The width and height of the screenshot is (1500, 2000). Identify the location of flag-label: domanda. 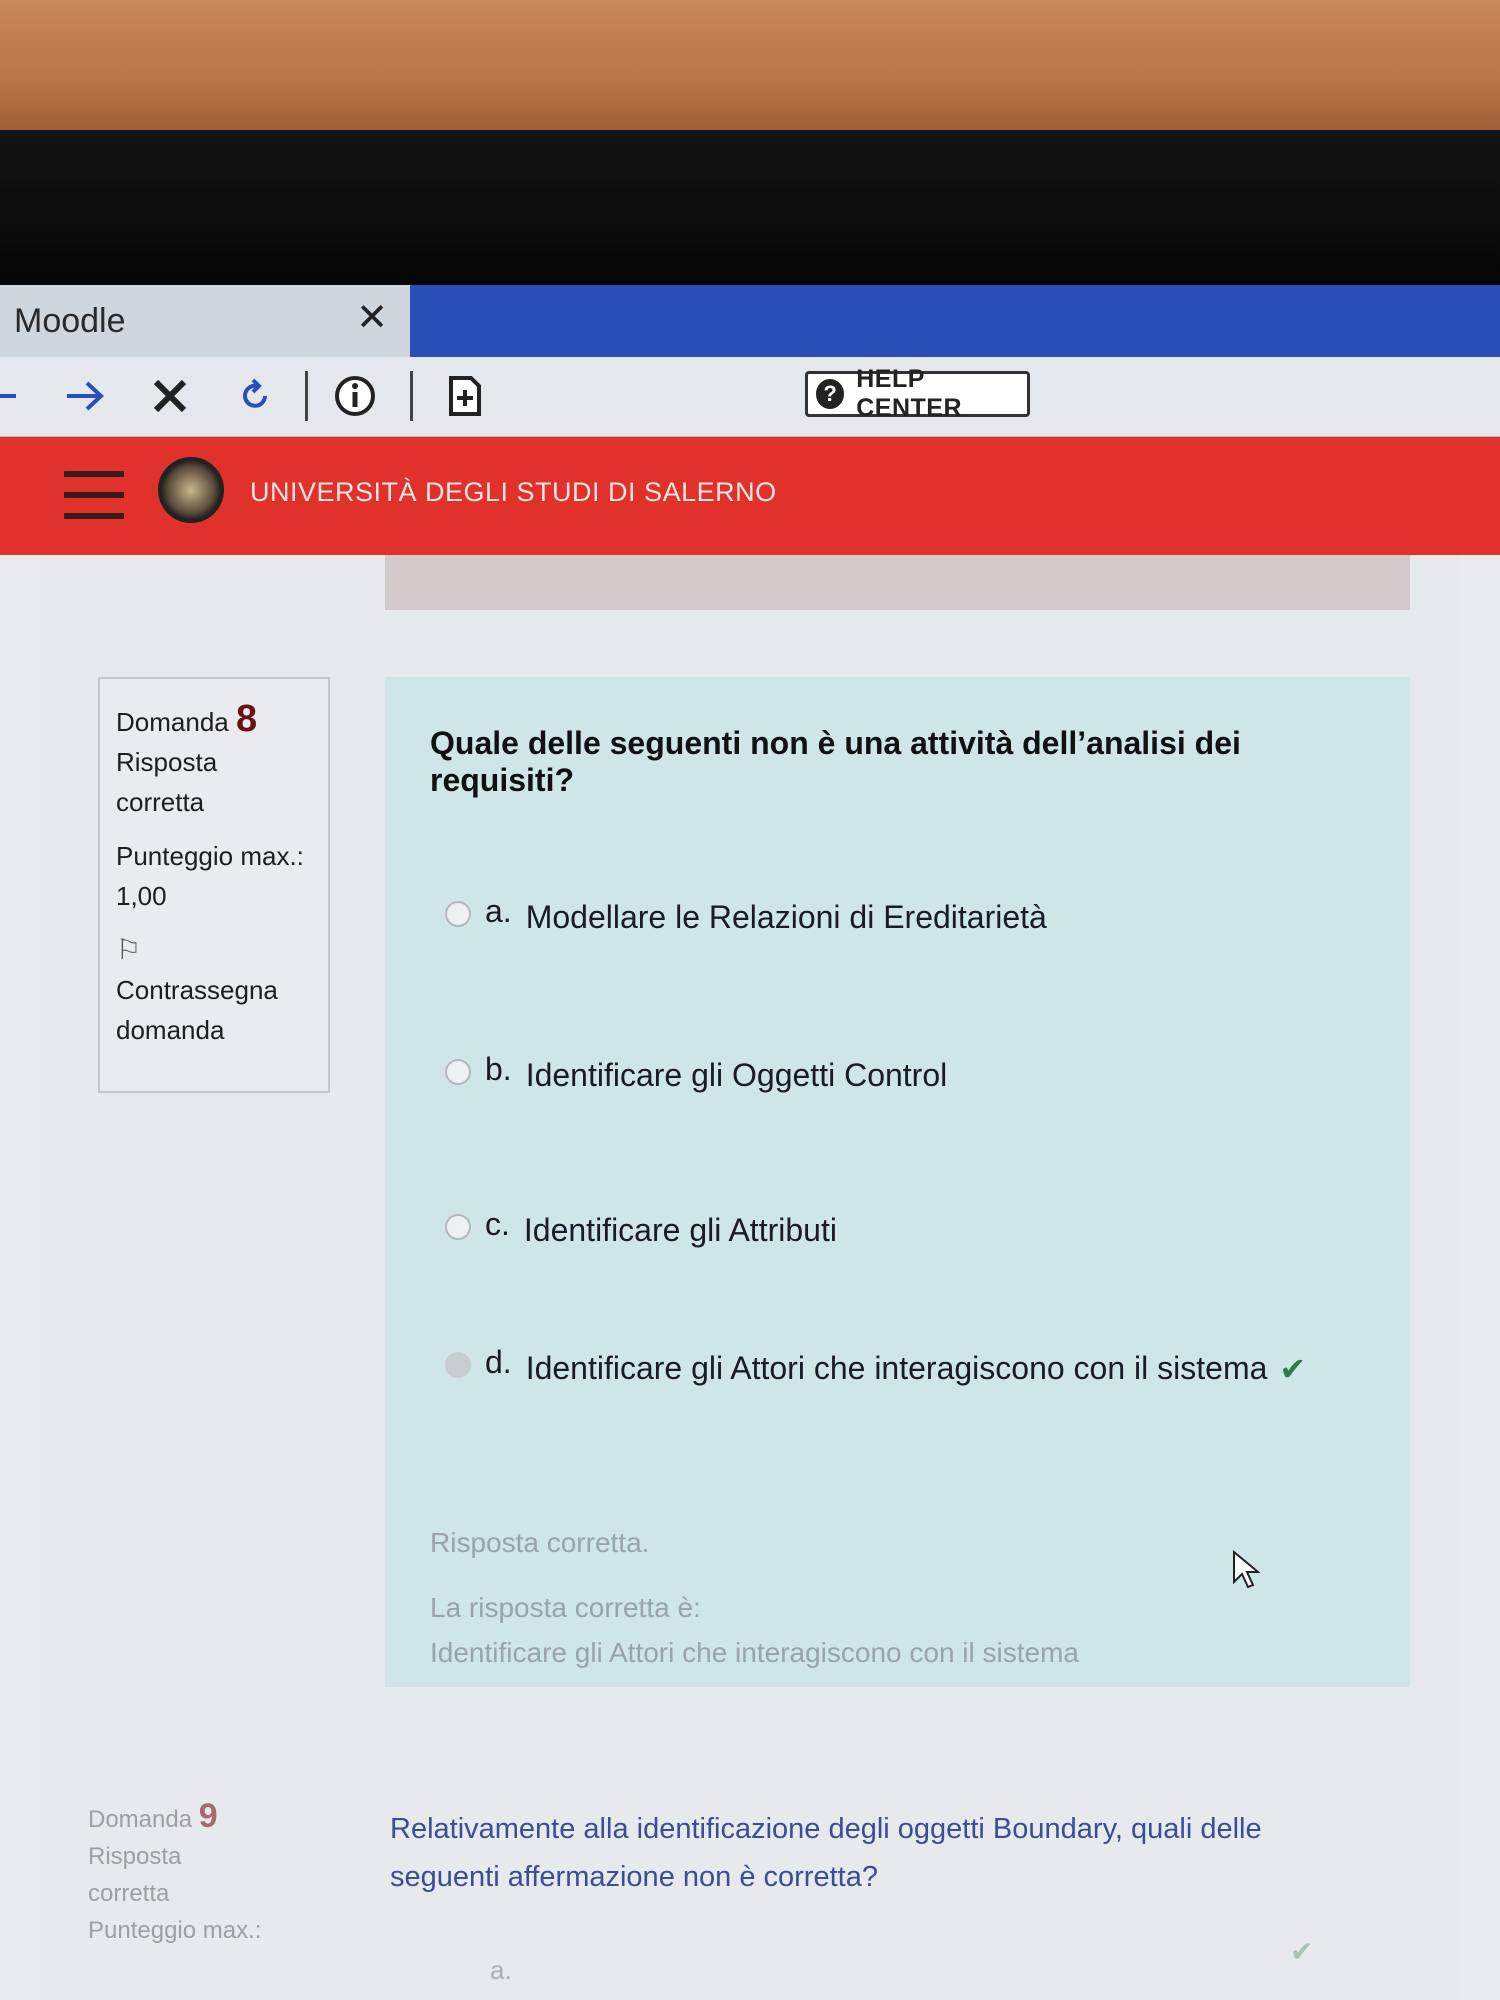
(170, 1030).